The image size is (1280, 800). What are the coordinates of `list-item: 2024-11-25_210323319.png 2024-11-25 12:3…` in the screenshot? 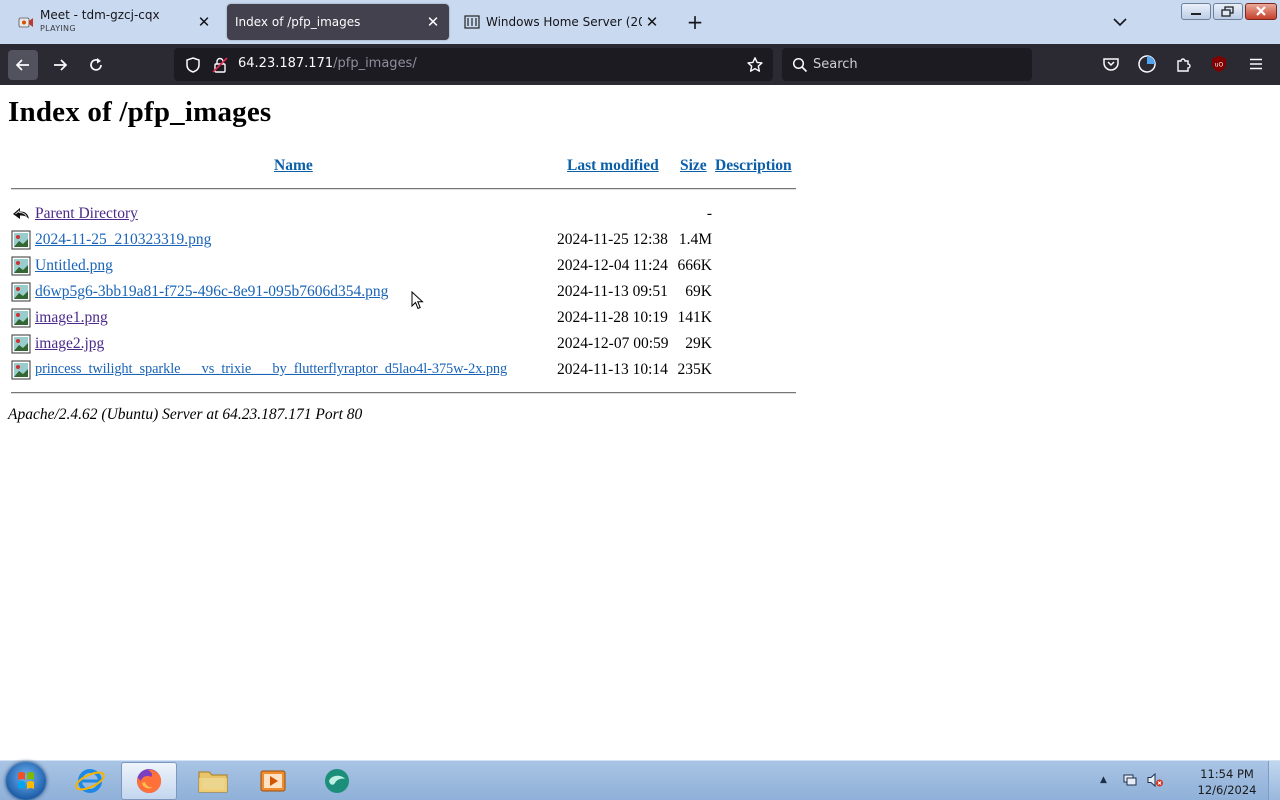 It's located at (403, 240).